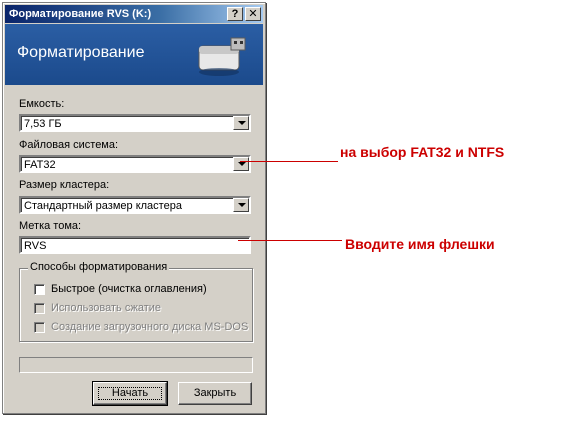  Describe the element at coordinates (150, 327) in the screenshot. I see `msdos-boot-label: Создание загрузочного диска MS-DOS` at that location.